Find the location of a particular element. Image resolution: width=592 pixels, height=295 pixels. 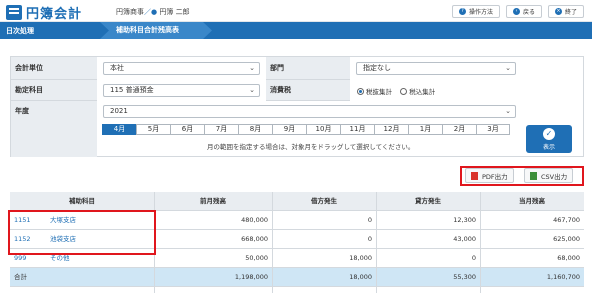

col-header: 当月残高 is located at coordinates (532, 201).